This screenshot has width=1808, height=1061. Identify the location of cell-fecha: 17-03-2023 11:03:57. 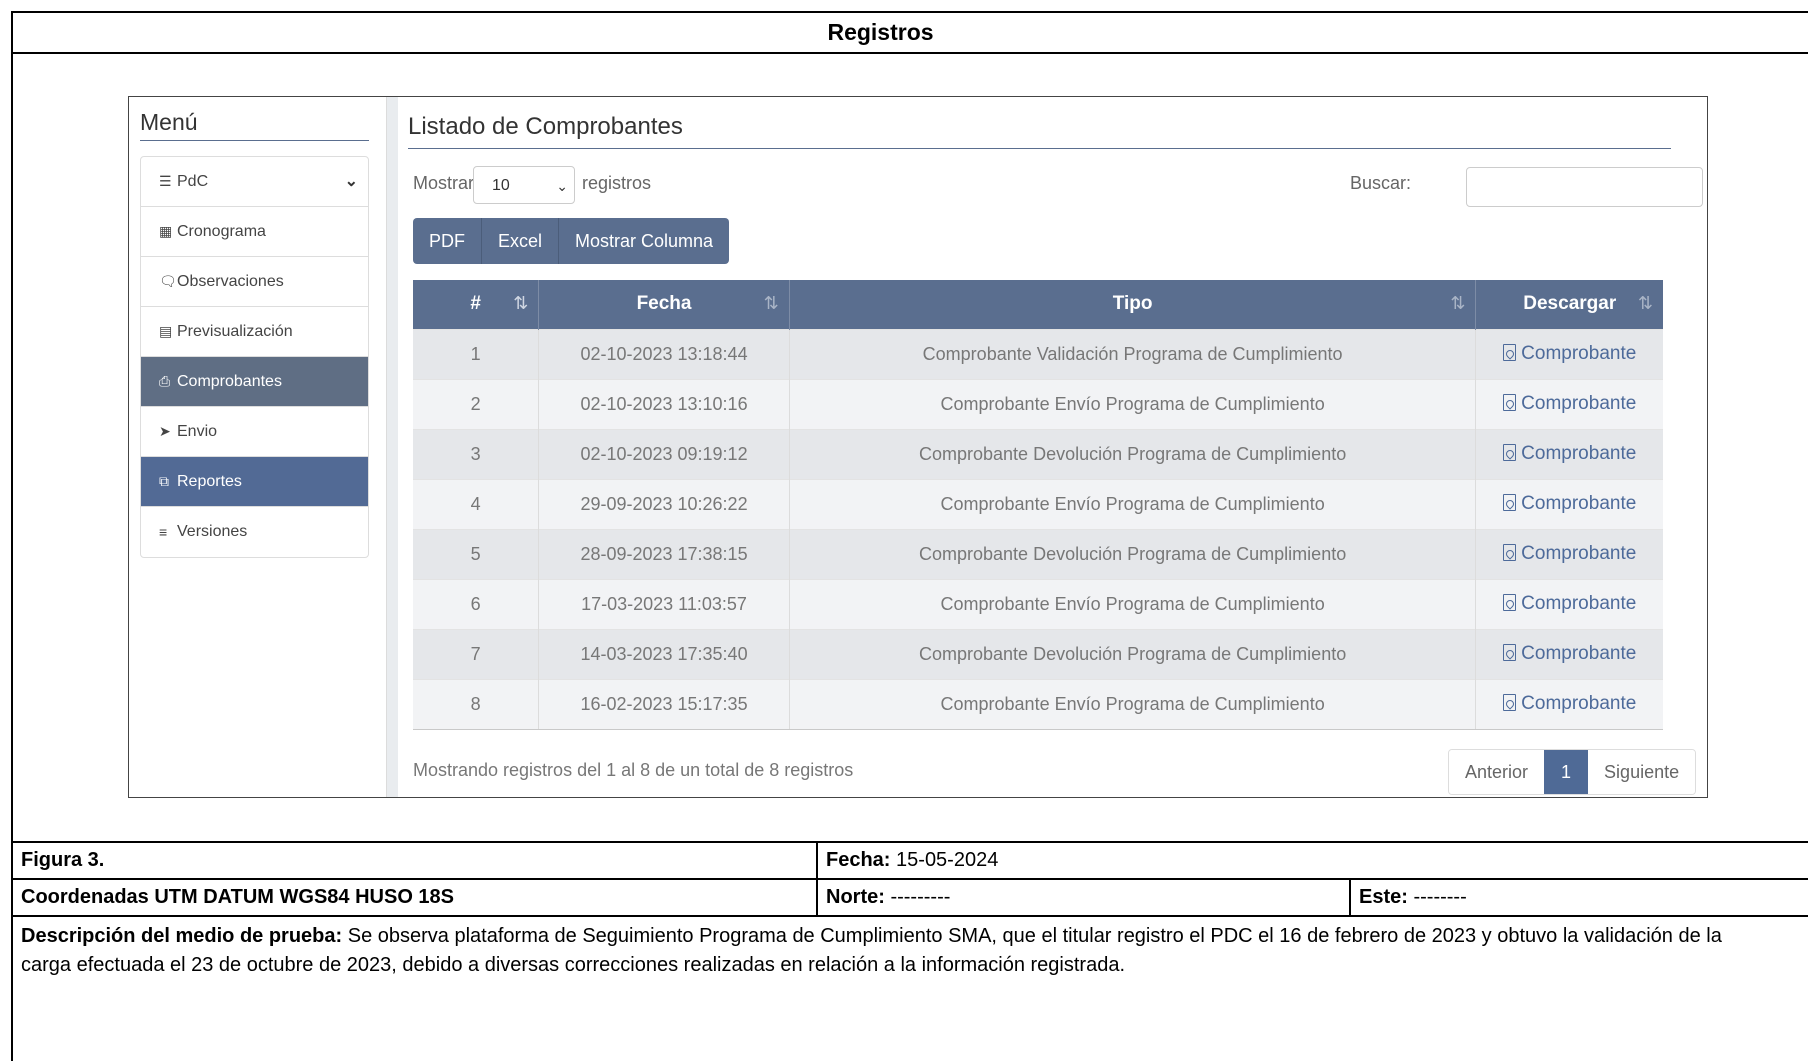
(664, 603).